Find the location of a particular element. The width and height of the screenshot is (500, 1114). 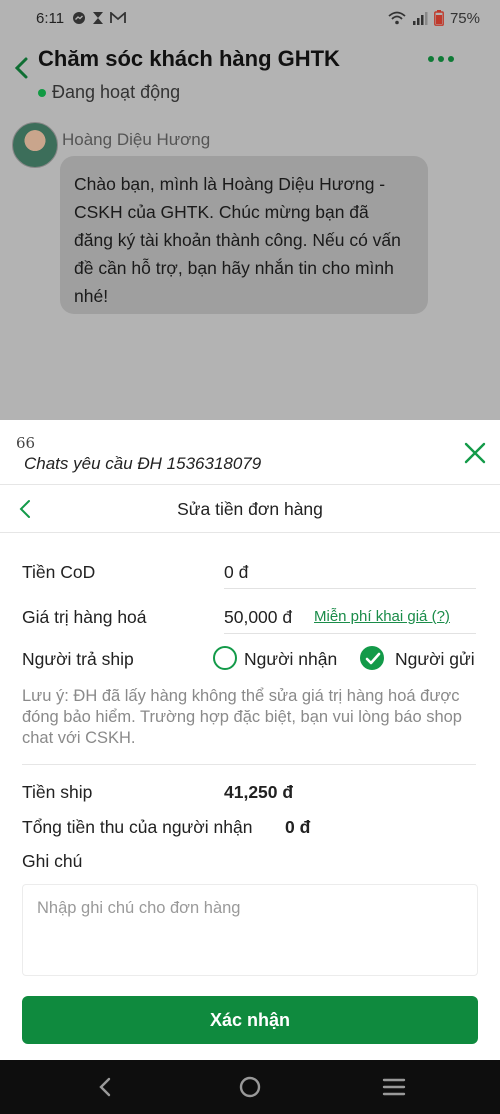

remark-input is located at coordinates (250, 930).